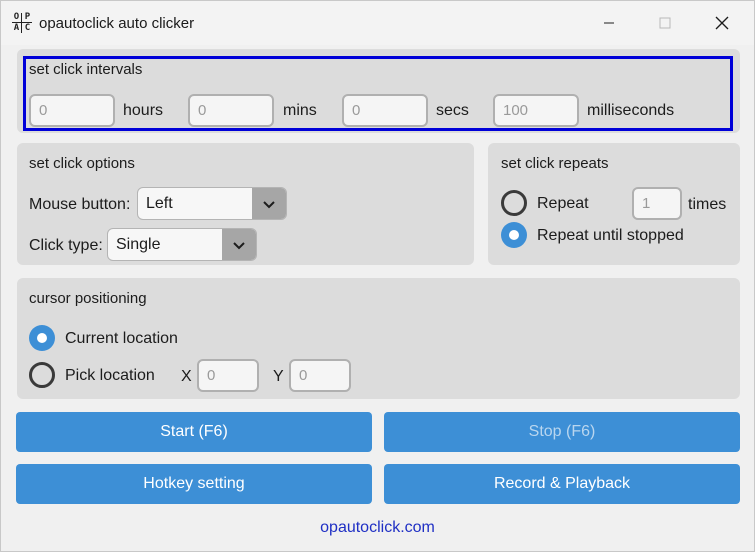  I want to click on times-label: times, so click(707, 204).